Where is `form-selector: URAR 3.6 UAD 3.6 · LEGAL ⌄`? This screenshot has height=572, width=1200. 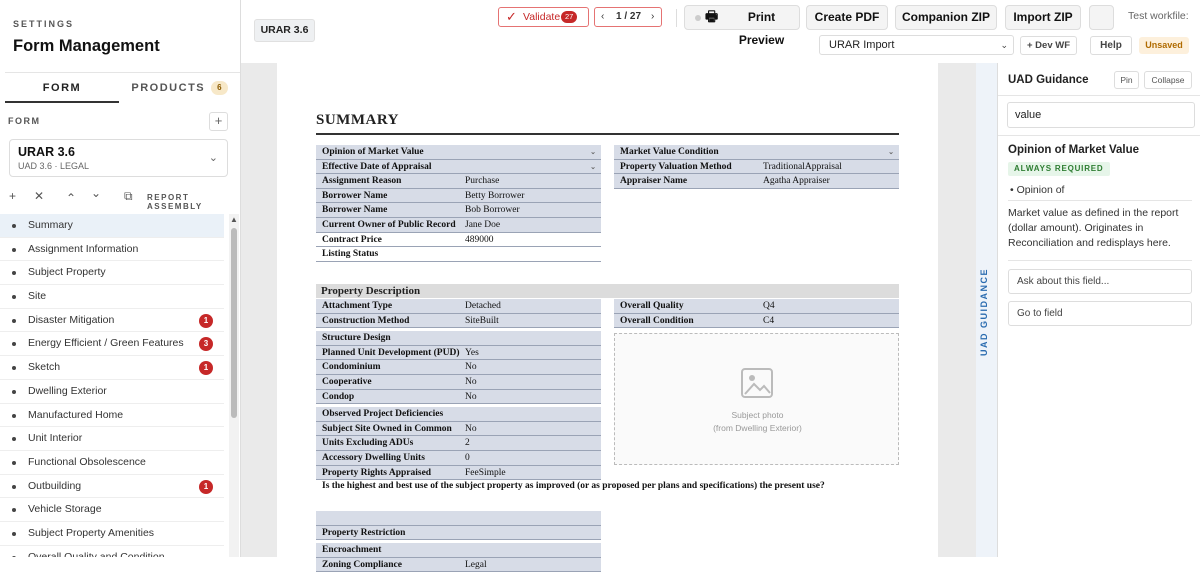 form-selector: URAR 3.6 UAD 3.6 · LEGAL ⌄ is located at coordinates (118, 158).